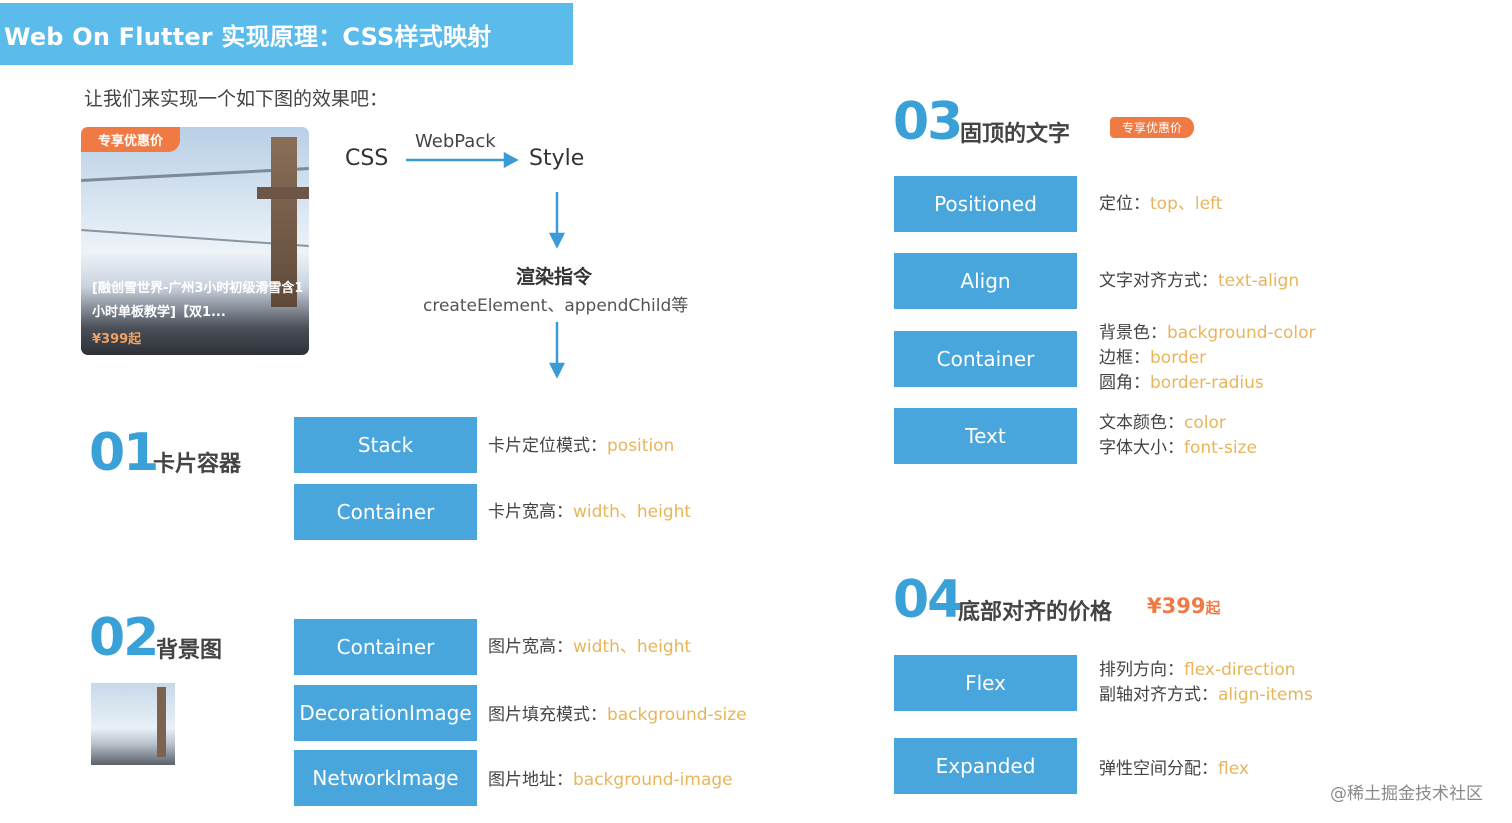  What do you see at coordinates (590, 647) in the screenshot?
I see `widget-desc: 图片宽高：width、height` at bounding box center [590, 647].